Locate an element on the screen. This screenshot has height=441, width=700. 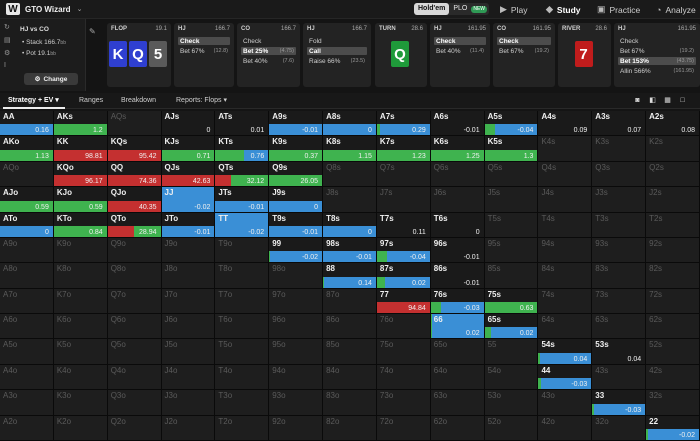
hand-cell: QTo 28.94 is located at coordinates (134, 225).